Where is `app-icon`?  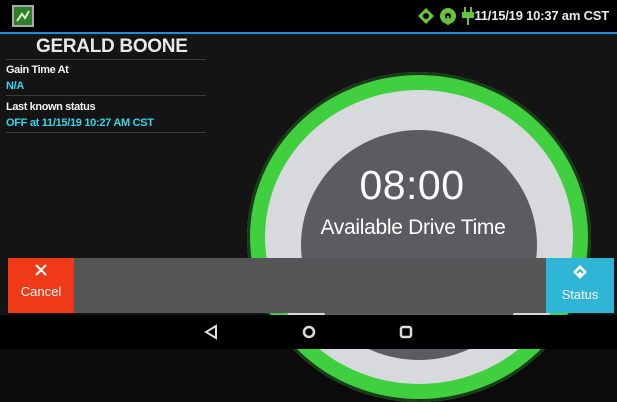 app-icon is located at coordinates (23, 16).